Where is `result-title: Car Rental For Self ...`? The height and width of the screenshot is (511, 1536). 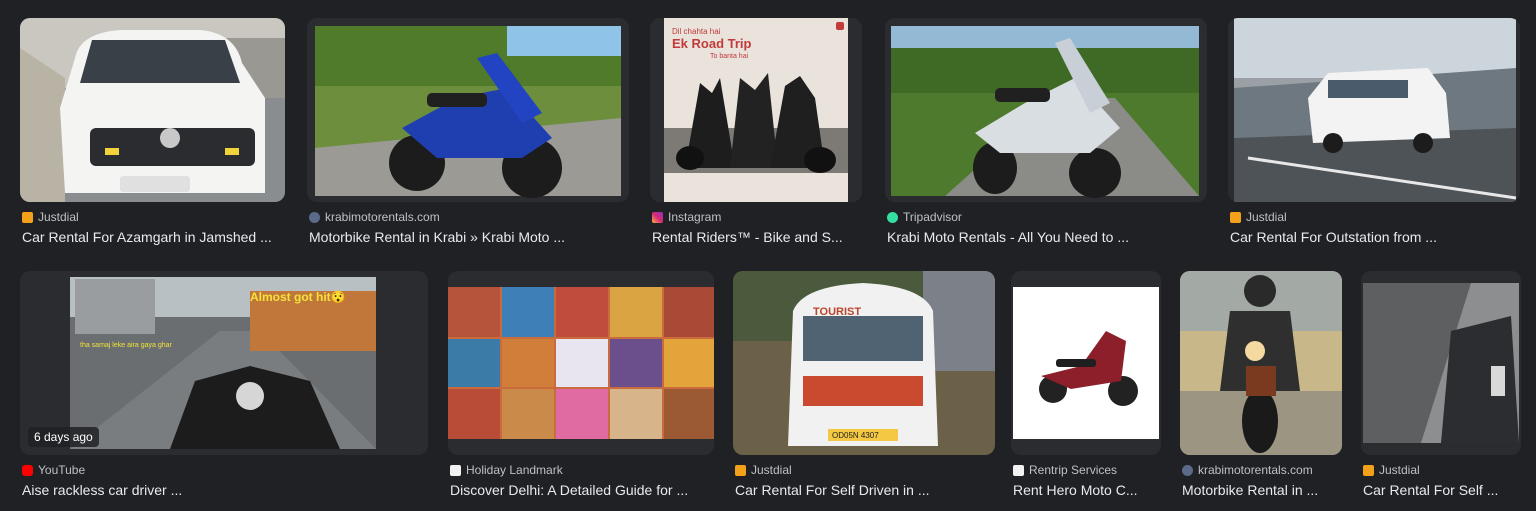
result-title: Car Rental For Self ... is located at coordinates (1442, 490).